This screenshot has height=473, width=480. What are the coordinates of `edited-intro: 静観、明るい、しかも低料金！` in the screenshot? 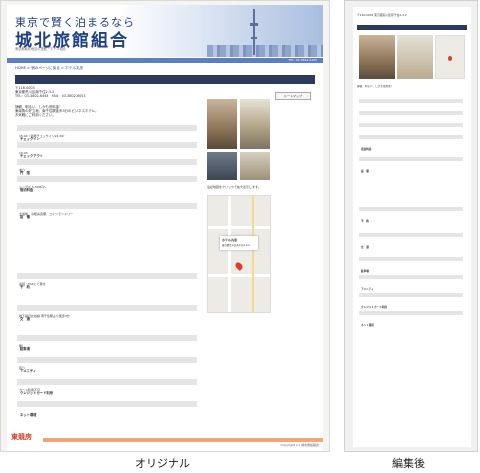 It's located at (375, 86).